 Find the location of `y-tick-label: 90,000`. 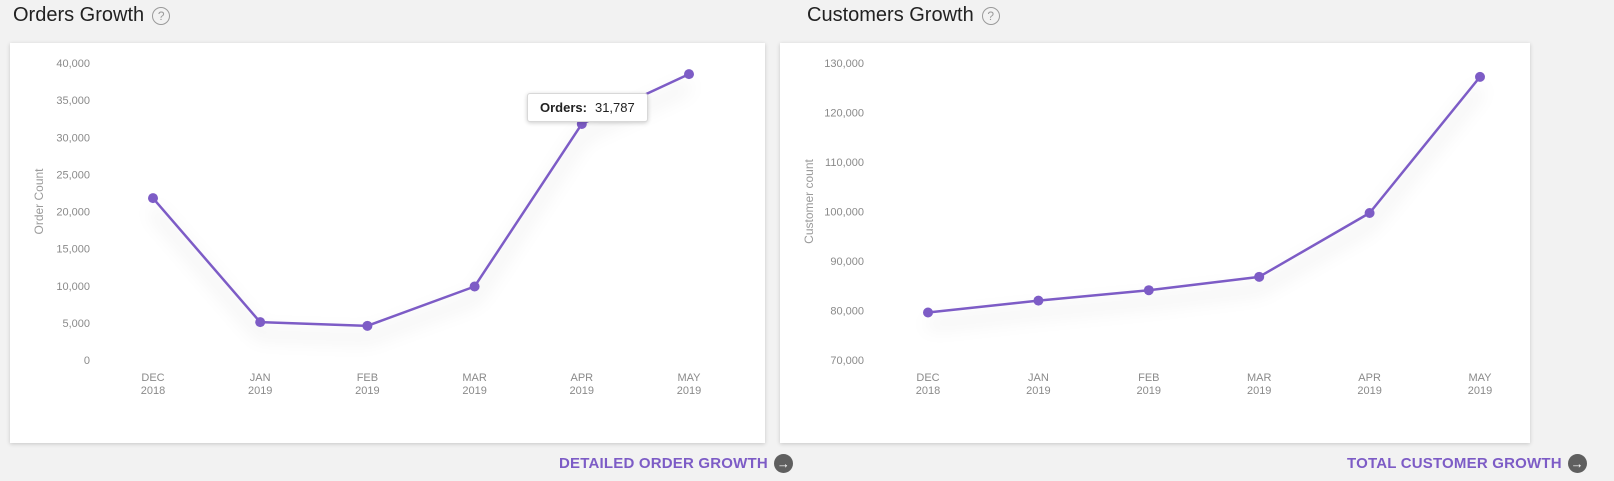

y-tick-label: 90,000 is located at coordinates (847, 262).